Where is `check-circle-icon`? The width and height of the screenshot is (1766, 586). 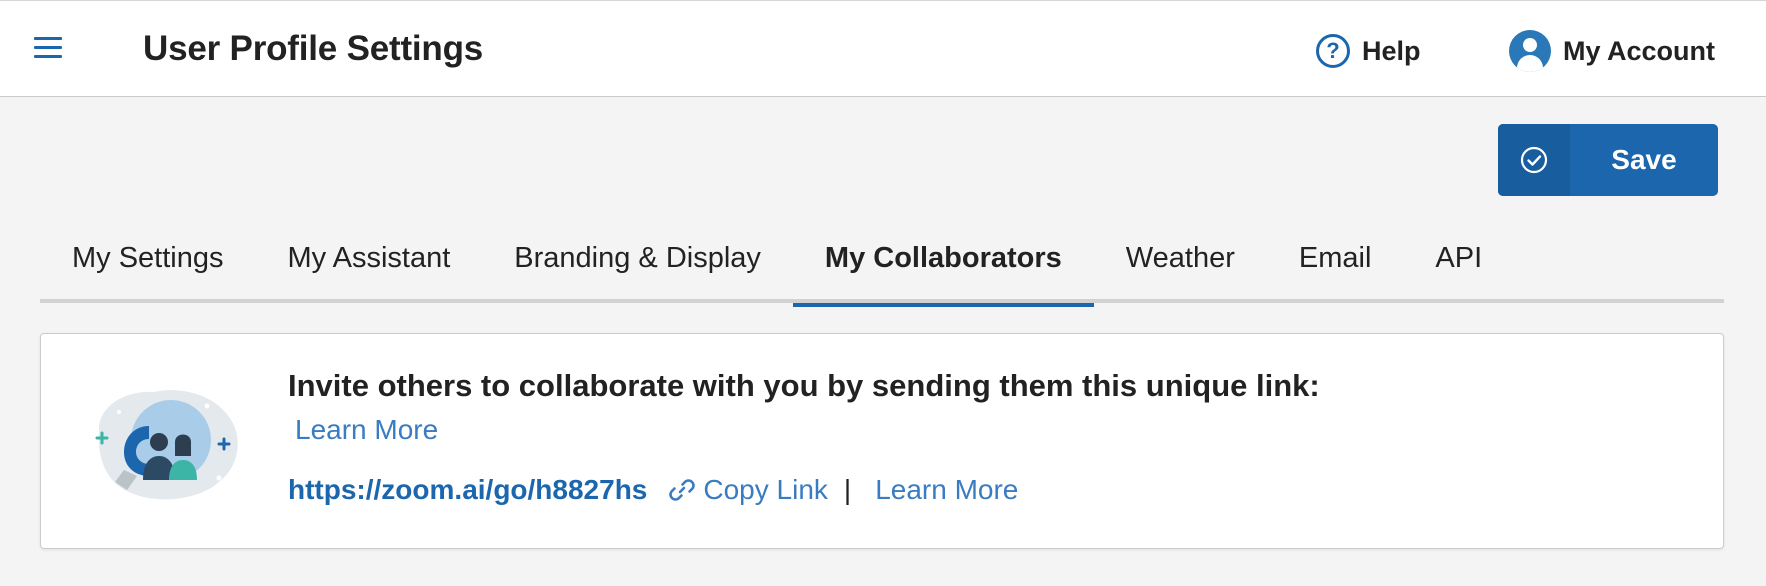 check-circle-icon is located at coordinates (1534, 160).